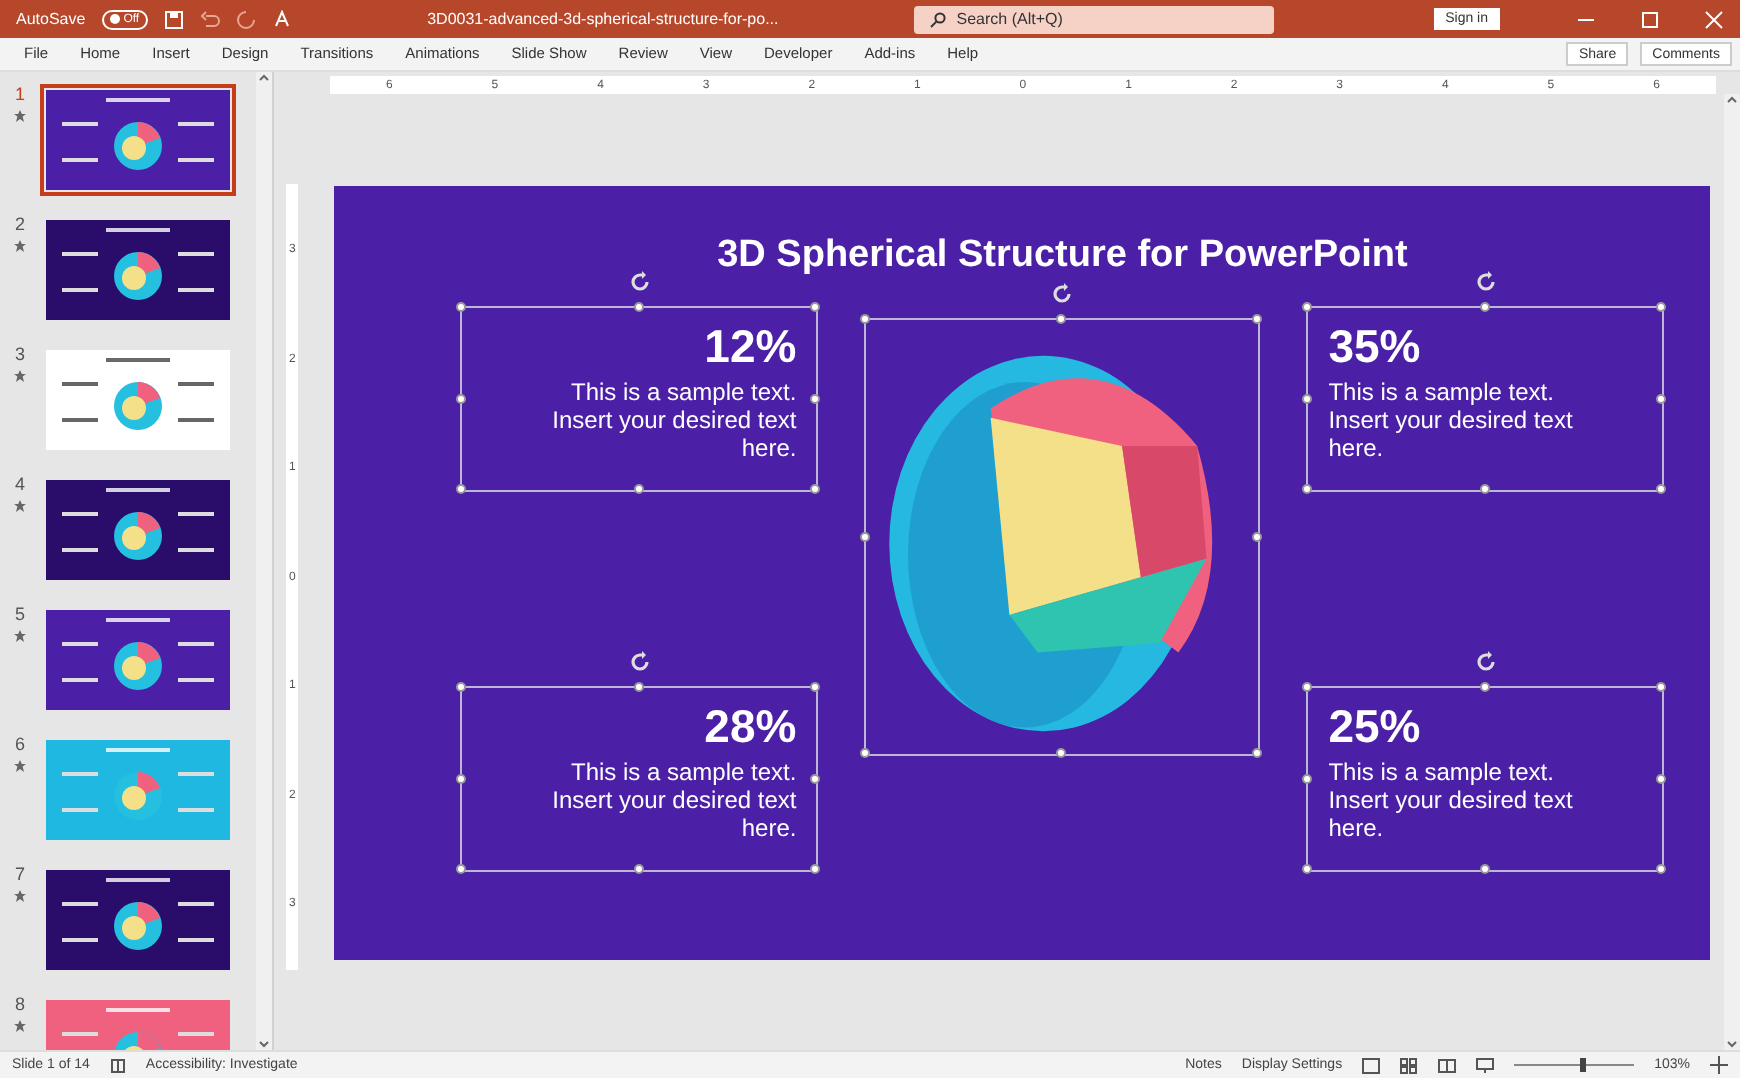  What do you see at coordinates (19, 874) in the screenshot?
I see `slide-number: 7` at bounding box center [19, 874].